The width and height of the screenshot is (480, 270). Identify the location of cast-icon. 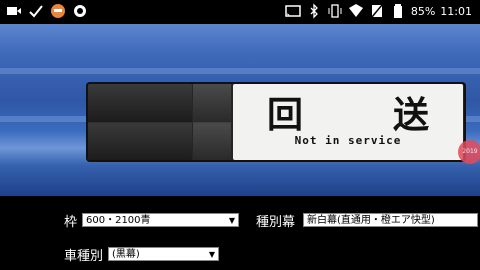
(293, 11).